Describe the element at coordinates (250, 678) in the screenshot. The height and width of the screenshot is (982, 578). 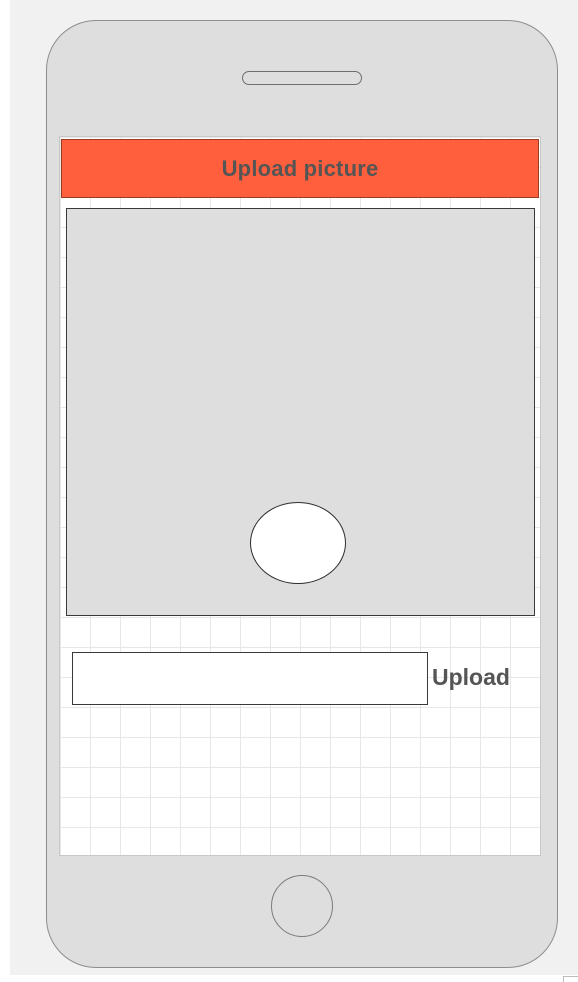
I see `file-path-input` at that location.